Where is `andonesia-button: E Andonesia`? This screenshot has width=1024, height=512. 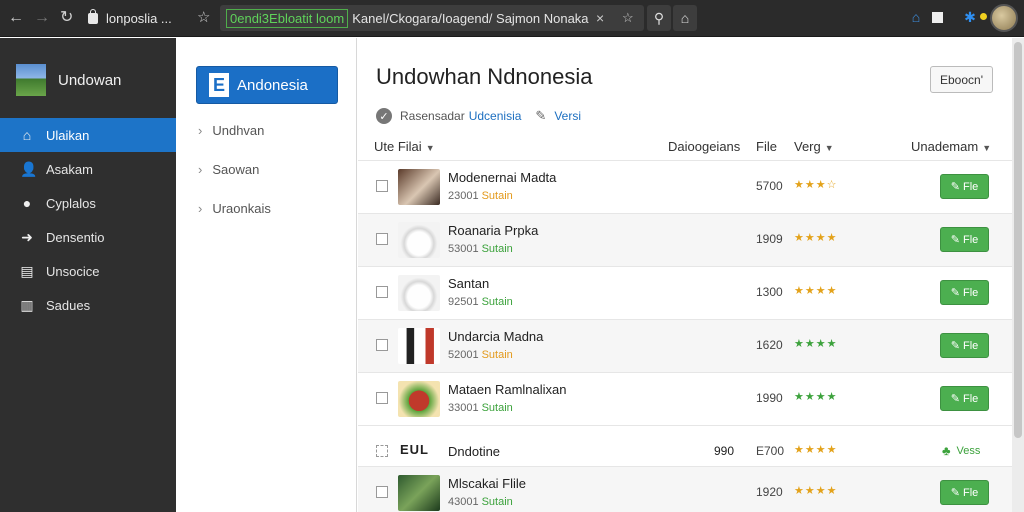 andonesia-button: E Andonesia is located at coordinates (267, 85).